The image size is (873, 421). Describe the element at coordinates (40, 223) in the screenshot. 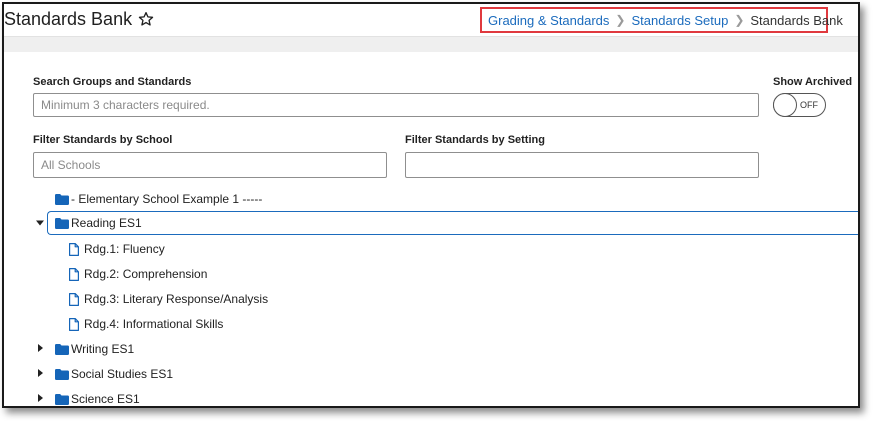

I see `caret-down-icon` at that location.